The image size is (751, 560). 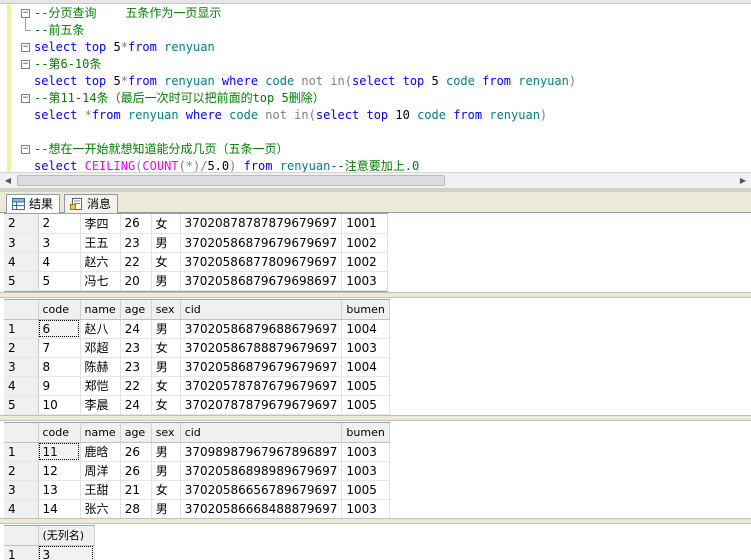 I want to click on table-cell: 12, so click(x=59, y=471).